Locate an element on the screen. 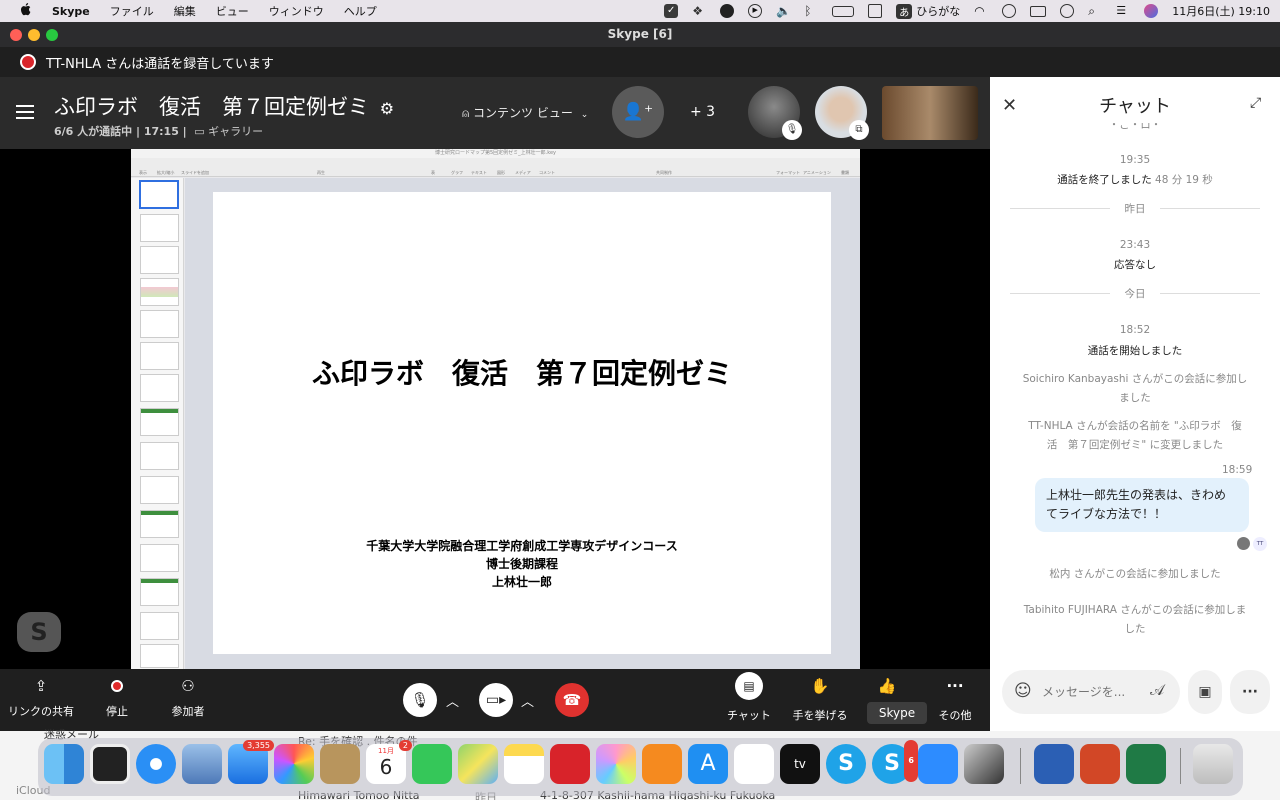  share-link-button: ⇪ リンクの共有 is located at coordinates (41, 694).